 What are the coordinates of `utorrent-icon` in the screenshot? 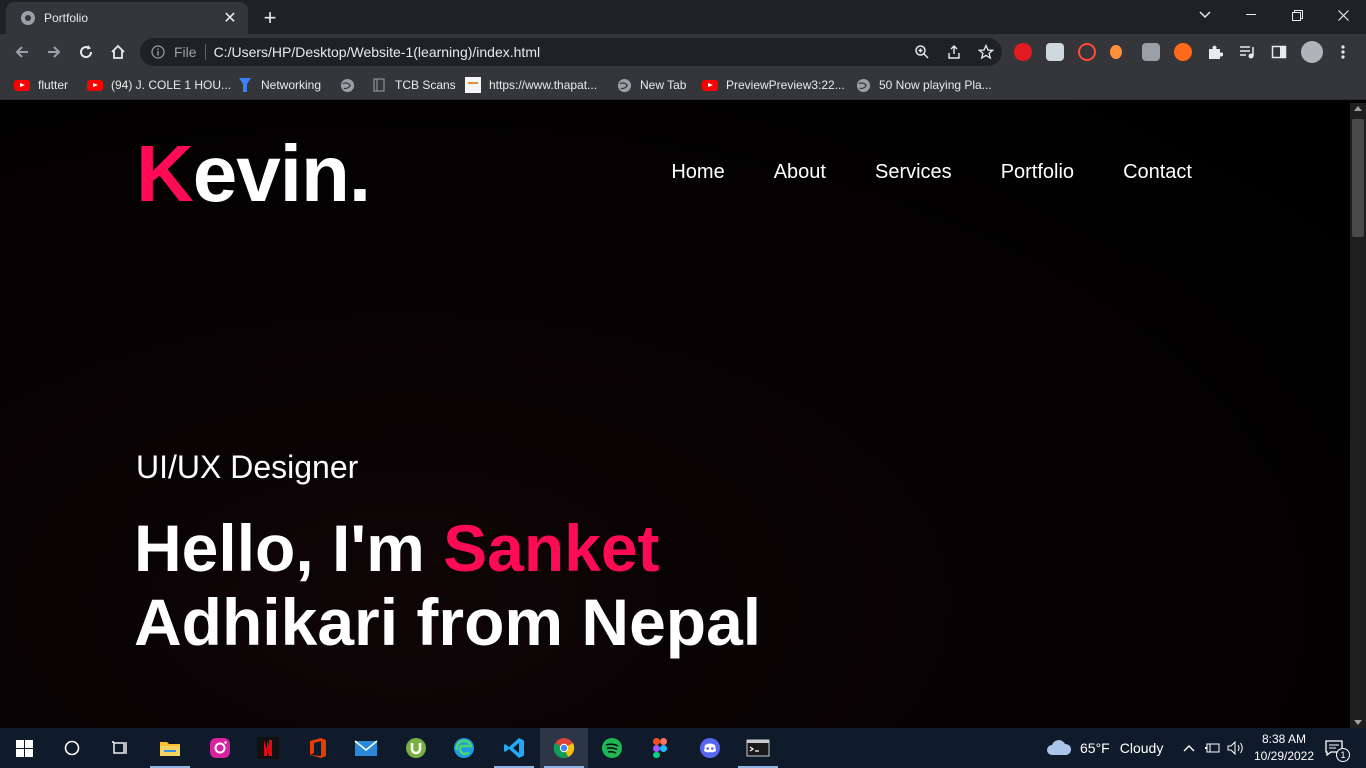 It's located at (416, 748).